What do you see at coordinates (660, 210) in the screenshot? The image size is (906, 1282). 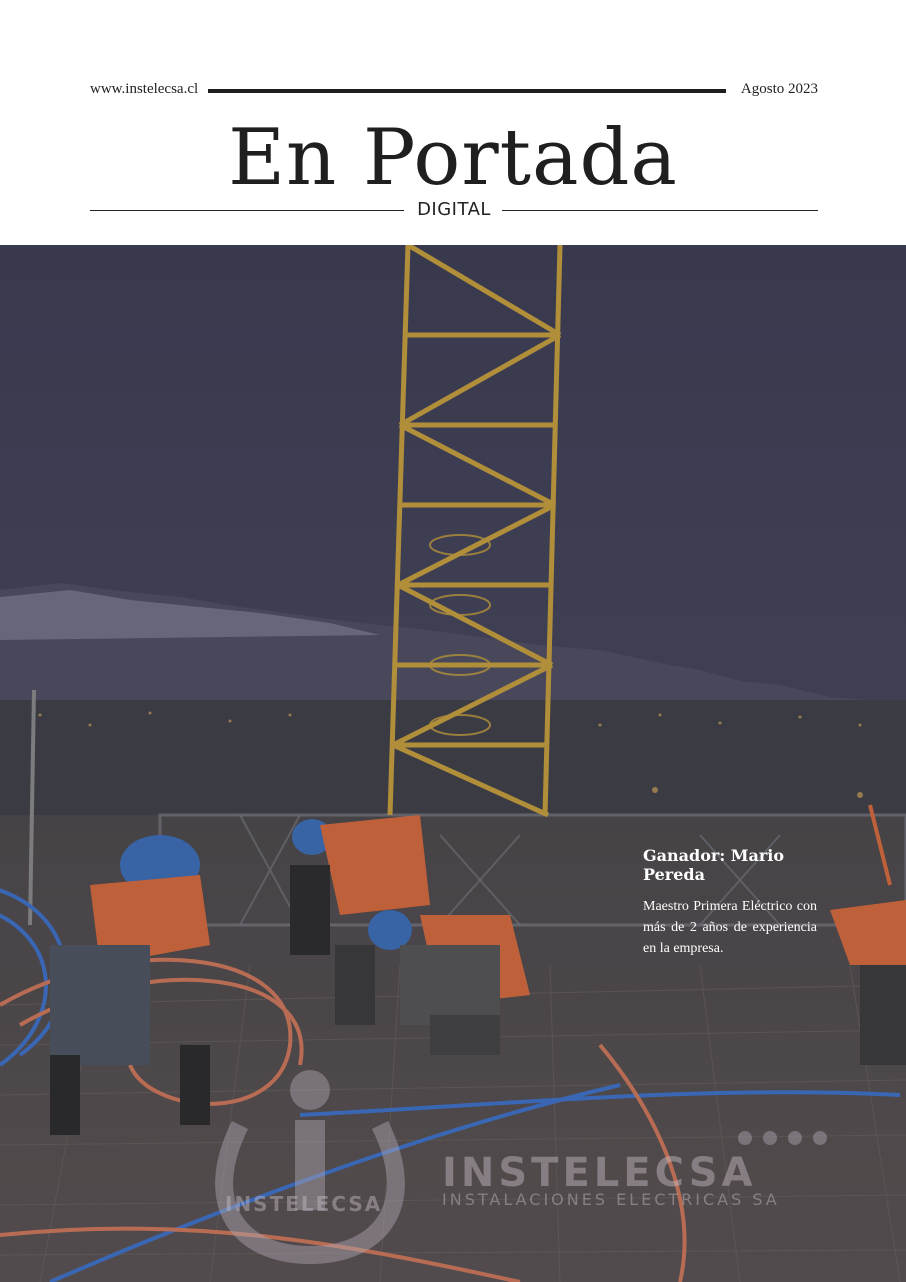 I see `subtitle-rule-right` at bounding box center [660, 210].